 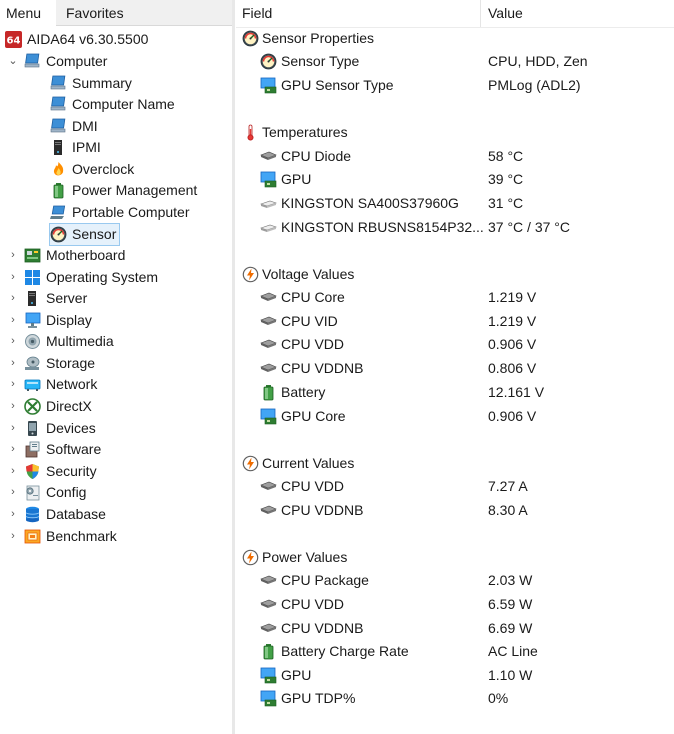 I want to click on tree-item-sensor: Sensor, so click(x=84, y=234).